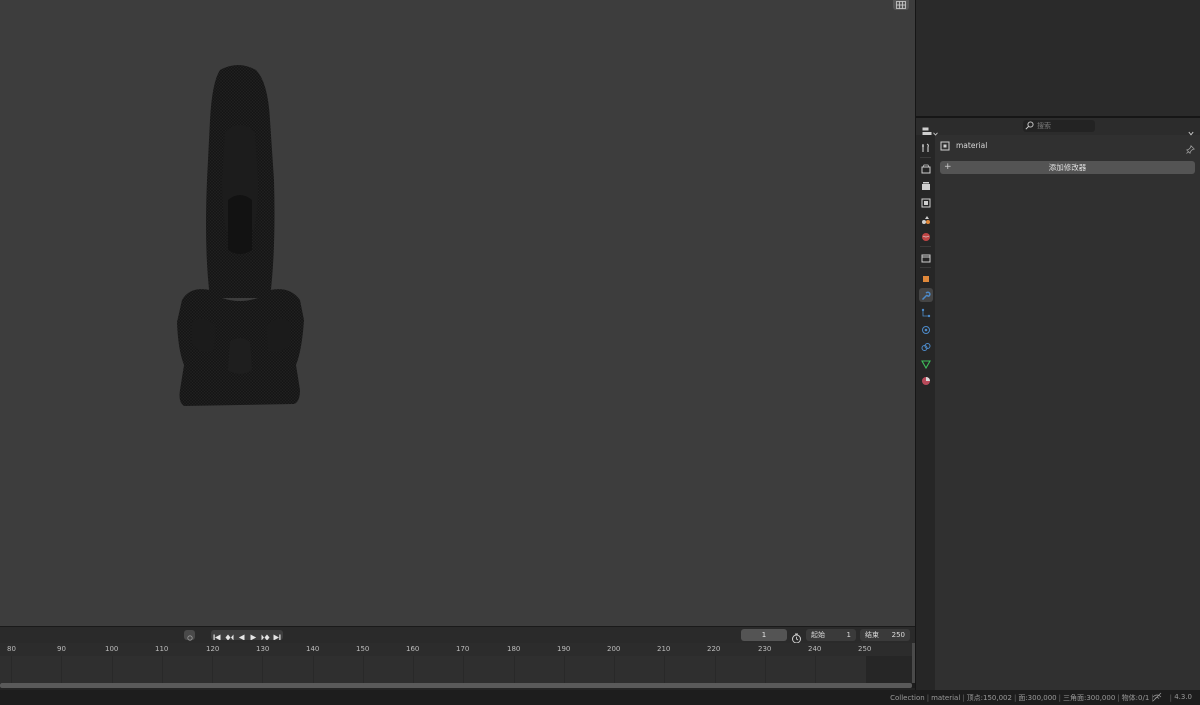 Image resolution: width=1200 pixels, height=705 pixels. Describe the element at coordinates (514, 649) in the screenshot. I see `frame-tick: 180` at that location.